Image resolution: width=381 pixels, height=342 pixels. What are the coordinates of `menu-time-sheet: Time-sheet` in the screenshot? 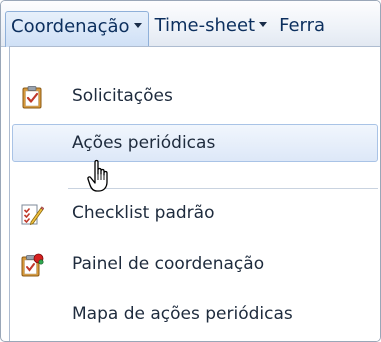 It's located at (211, 29).